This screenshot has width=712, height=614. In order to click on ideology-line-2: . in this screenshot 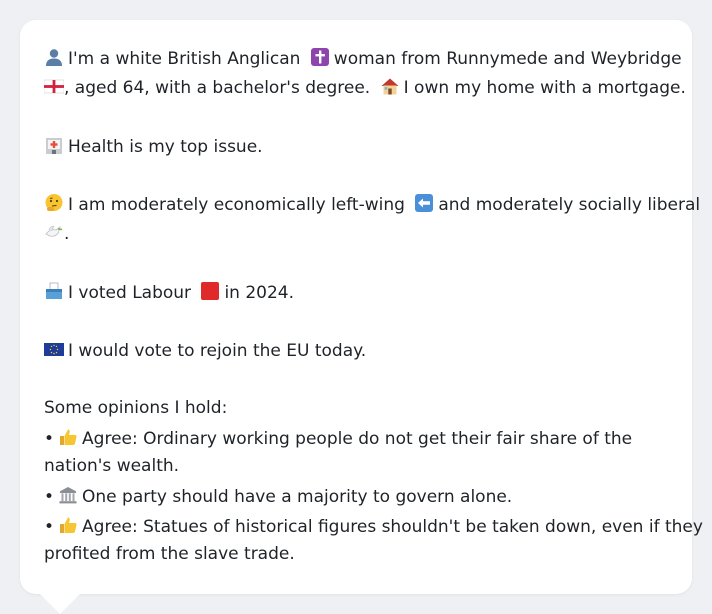, I will do `click(56, 233)`.